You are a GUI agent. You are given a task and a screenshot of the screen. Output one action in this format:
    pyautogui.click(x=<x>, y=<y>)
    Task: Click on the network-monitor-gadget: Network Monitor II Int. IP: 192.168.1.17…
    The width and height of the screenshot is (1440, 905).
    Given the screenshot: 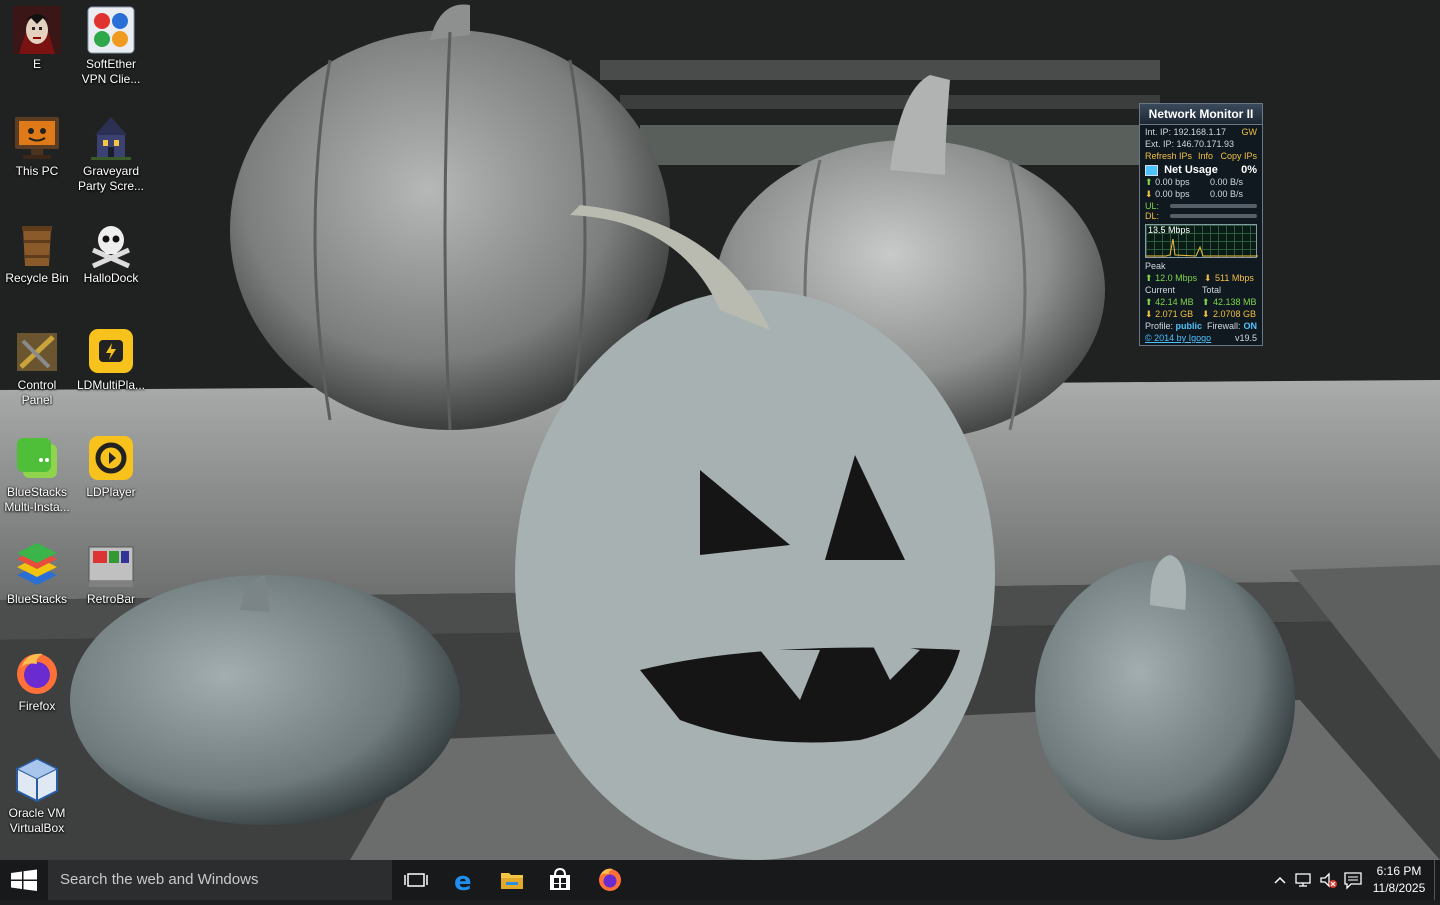 What is the action you would take?
    pyautogui.click(x=1201, y=224)
    